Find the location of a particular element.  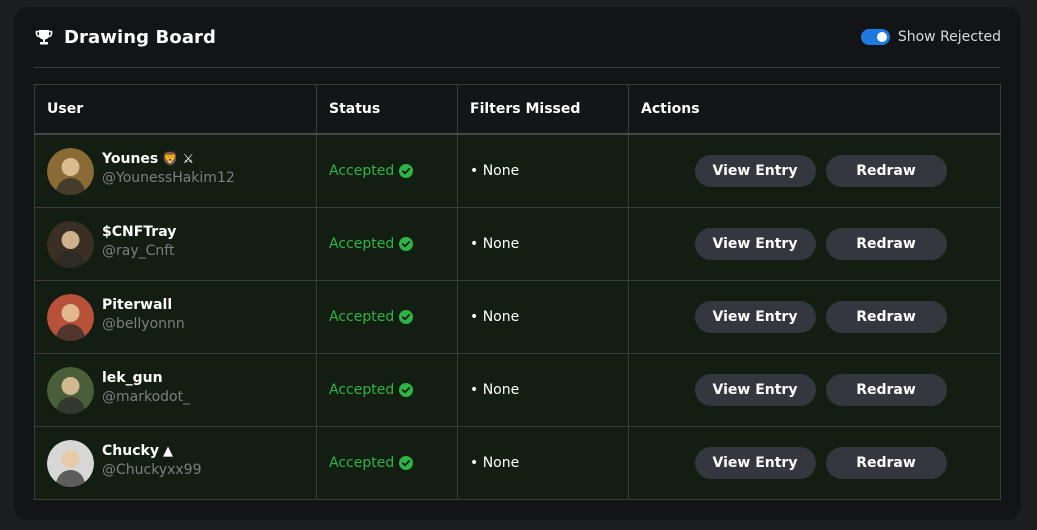

table-header-row: User Status Filters Missed Actions is located at coordinates (517, 109).